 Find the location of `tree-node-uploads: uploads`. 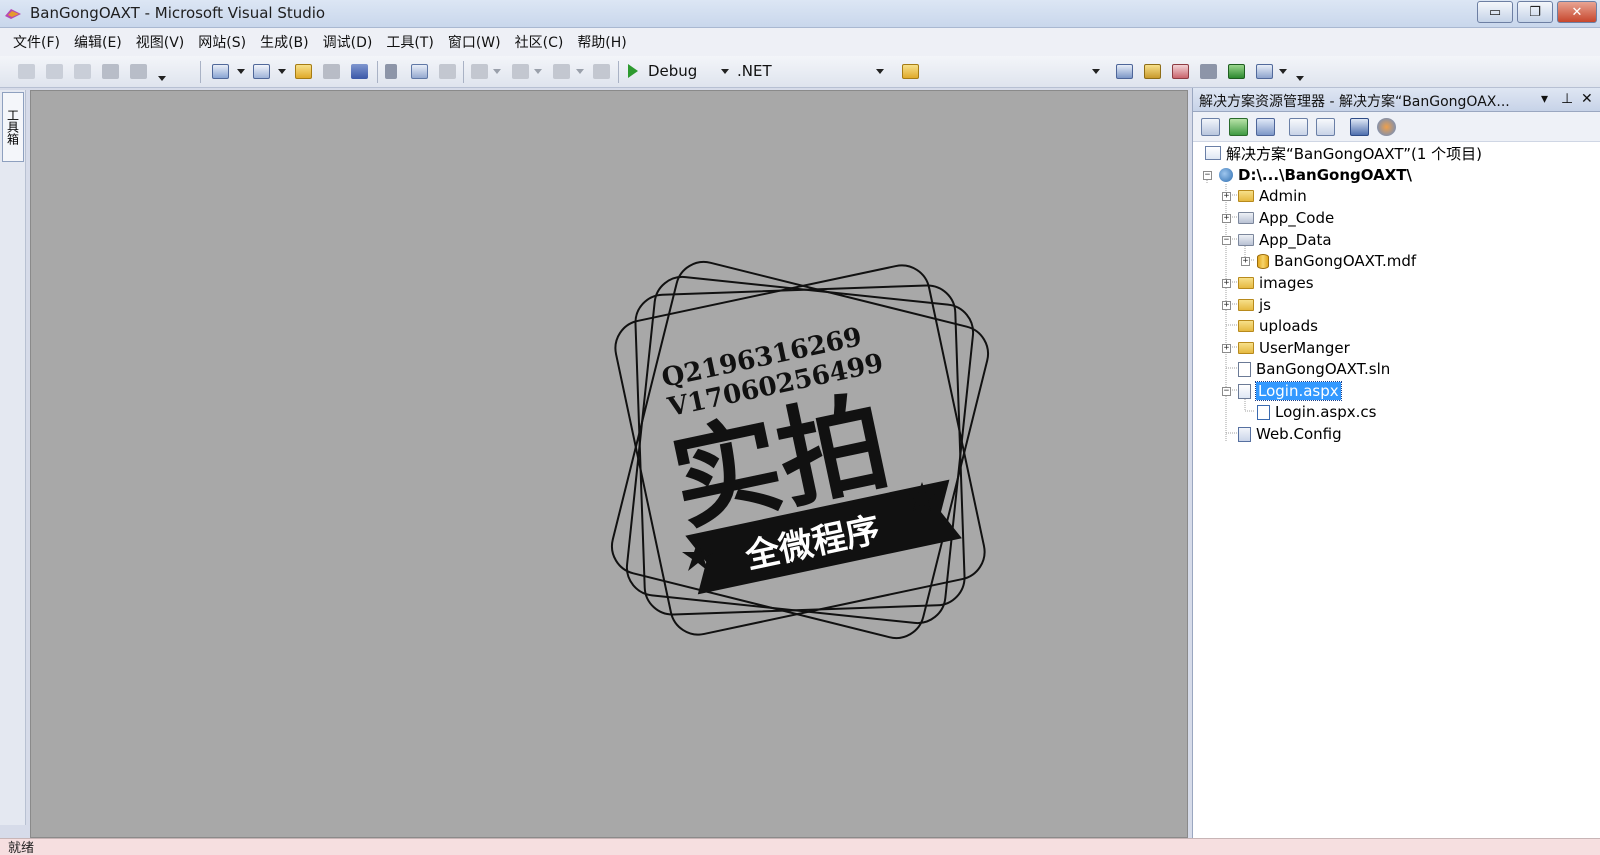

tree-node-uploads: uploads is located at coordinates (1278, 326).